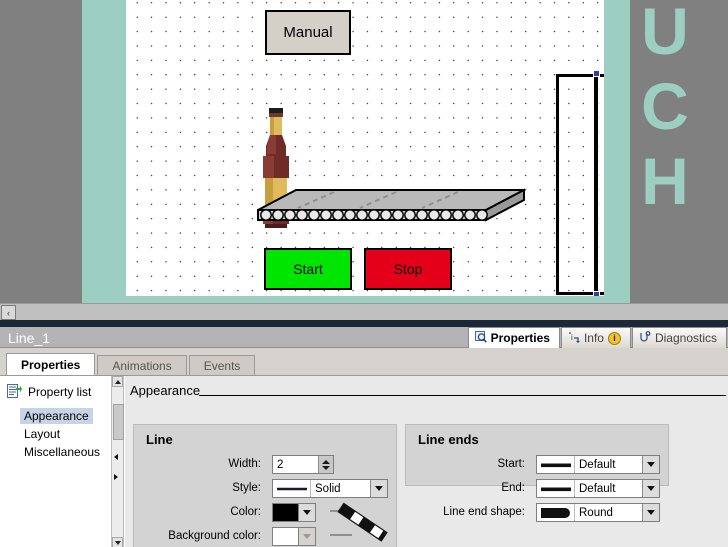 This screenshot has height=547, width=728. I want to click on nav-item-appearance: Appearance, so click(56, 416).